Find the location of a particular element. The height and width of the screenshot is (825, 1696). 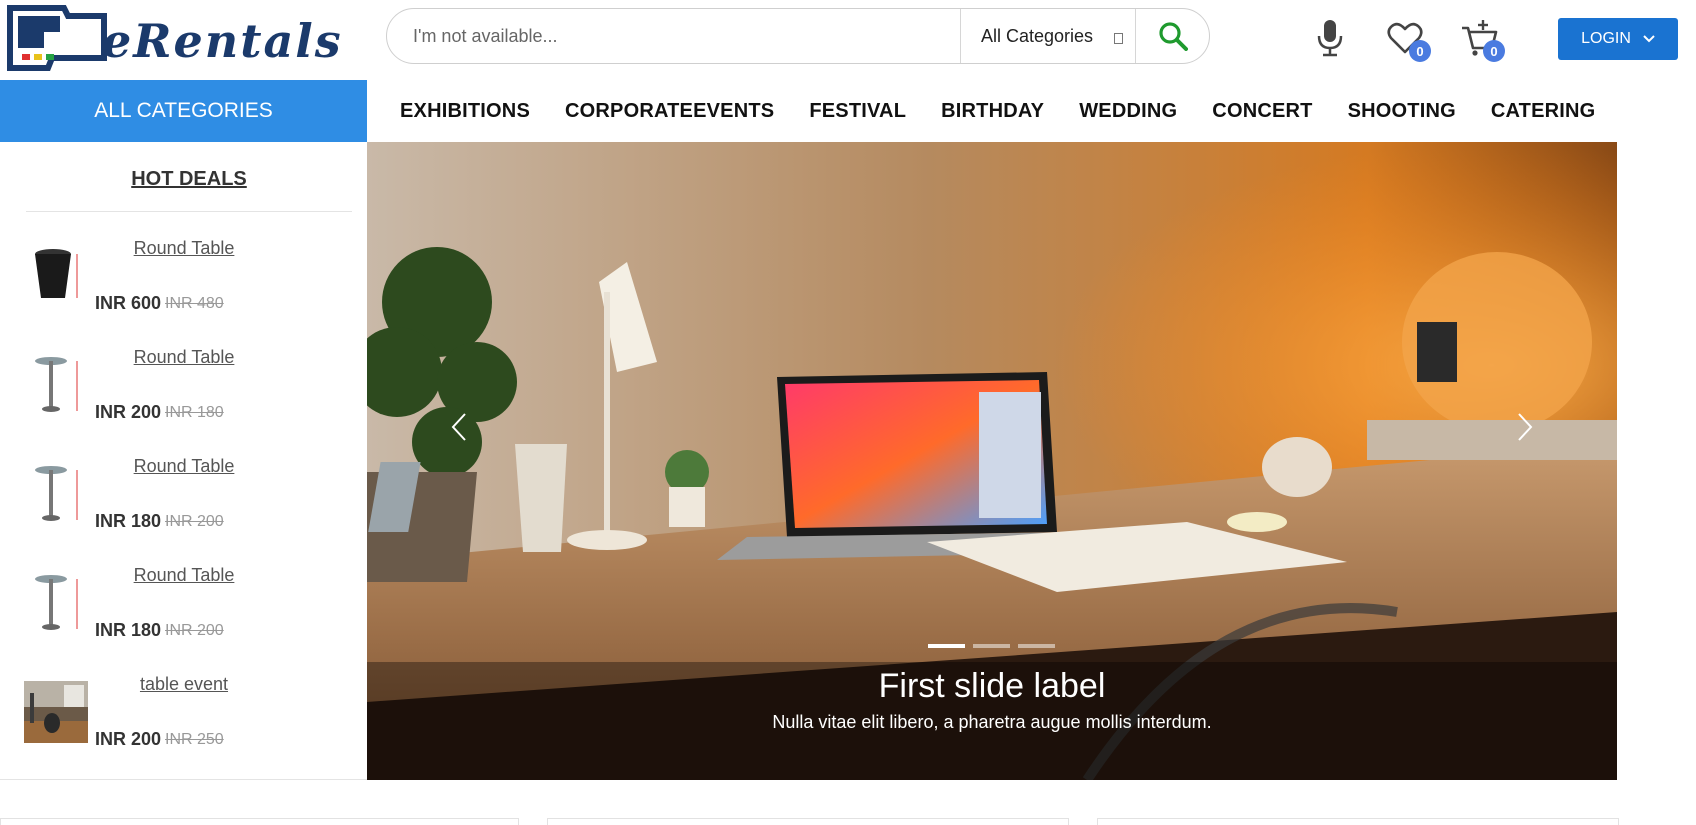

nav-item-birthday: BIRTHDAY is located at coordinates (992, 111).